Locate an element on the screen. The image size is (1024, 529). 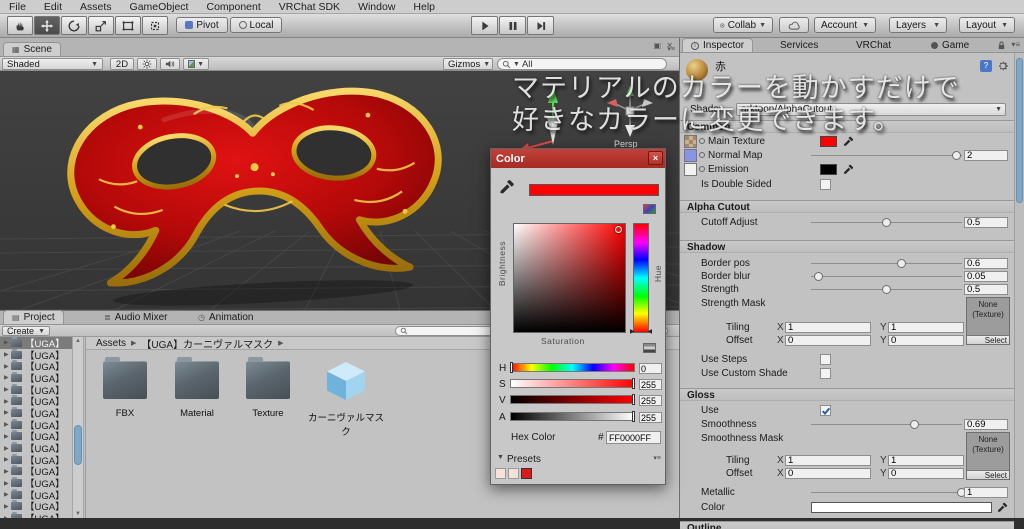
inspector-tab: i Inspector is located at coordinates (718, 45).